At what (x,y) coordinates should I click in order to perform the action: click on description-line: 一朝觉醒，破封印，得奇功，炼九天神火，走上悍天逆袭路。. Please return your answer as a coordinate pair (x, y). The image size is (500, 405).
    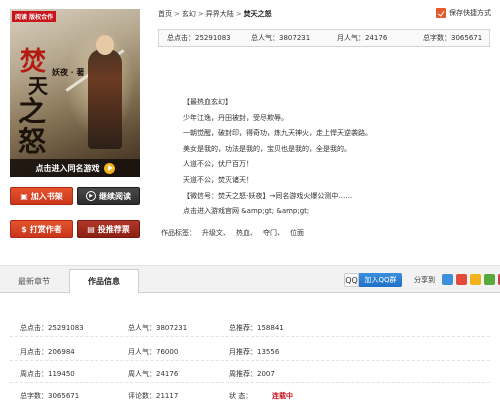
    Looking at the image, I should click on (277, 133).